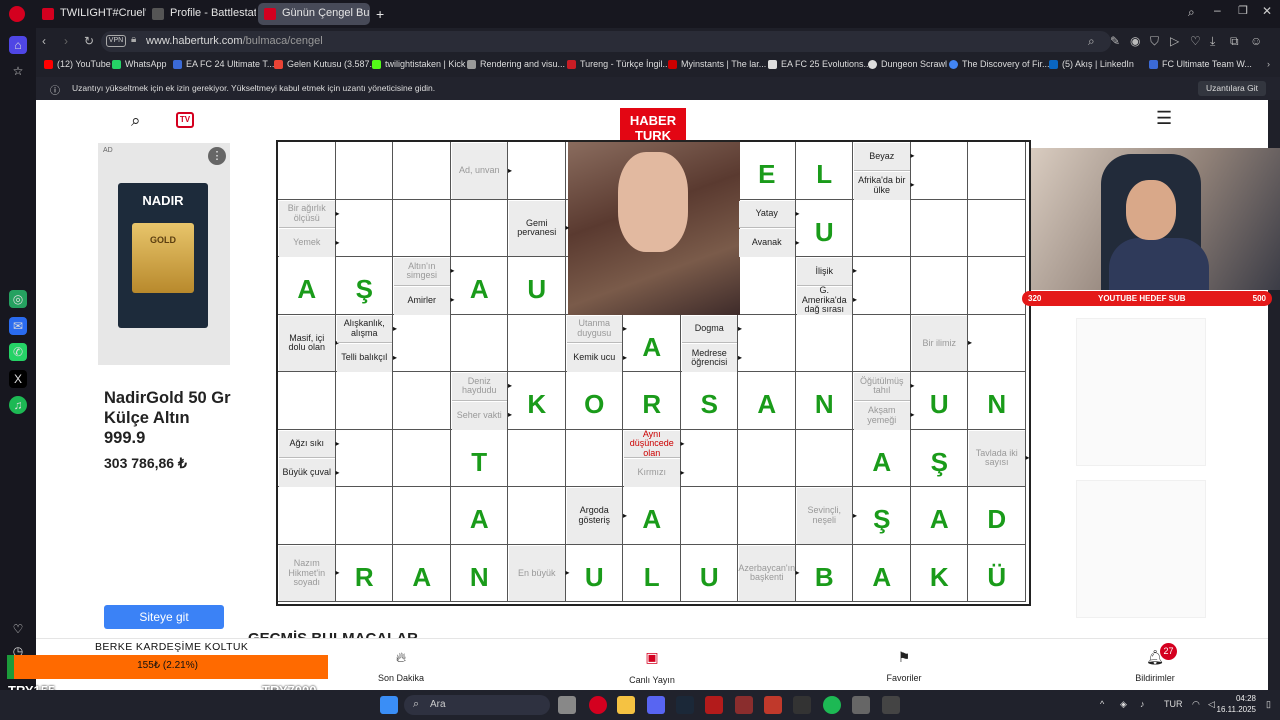  Describe the element at coordinates (606, 41) in the screenshot. I see `url-field: VPN 🔒︎ www.haberturk.com/bulmaca/cengel` at that location.